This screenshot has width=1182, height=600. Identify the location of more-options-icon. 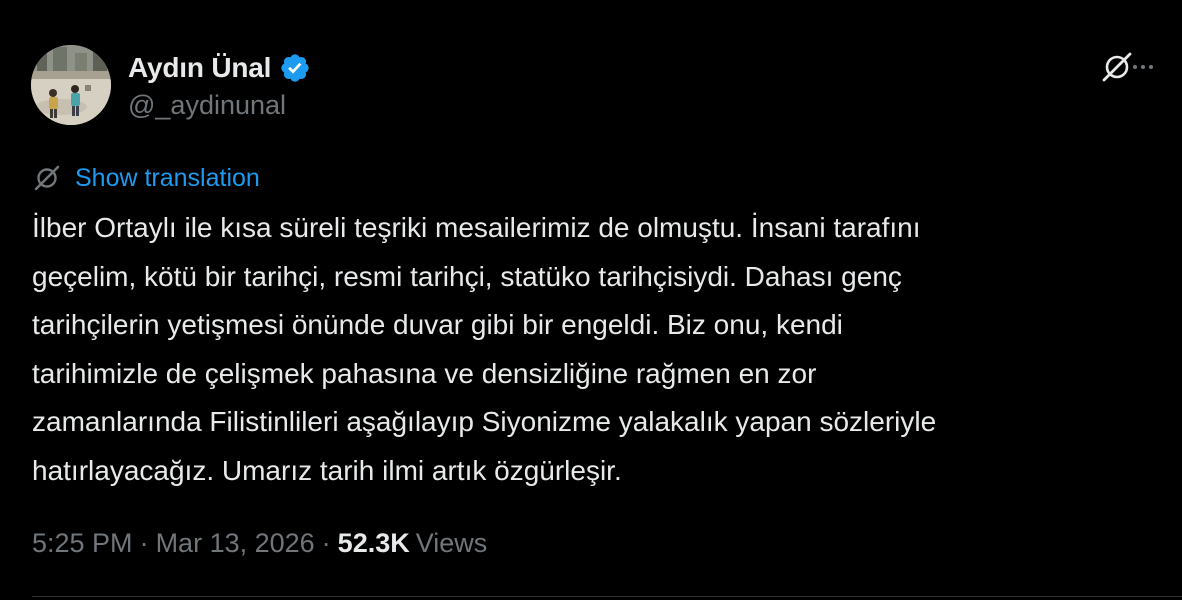
(1143, 67).